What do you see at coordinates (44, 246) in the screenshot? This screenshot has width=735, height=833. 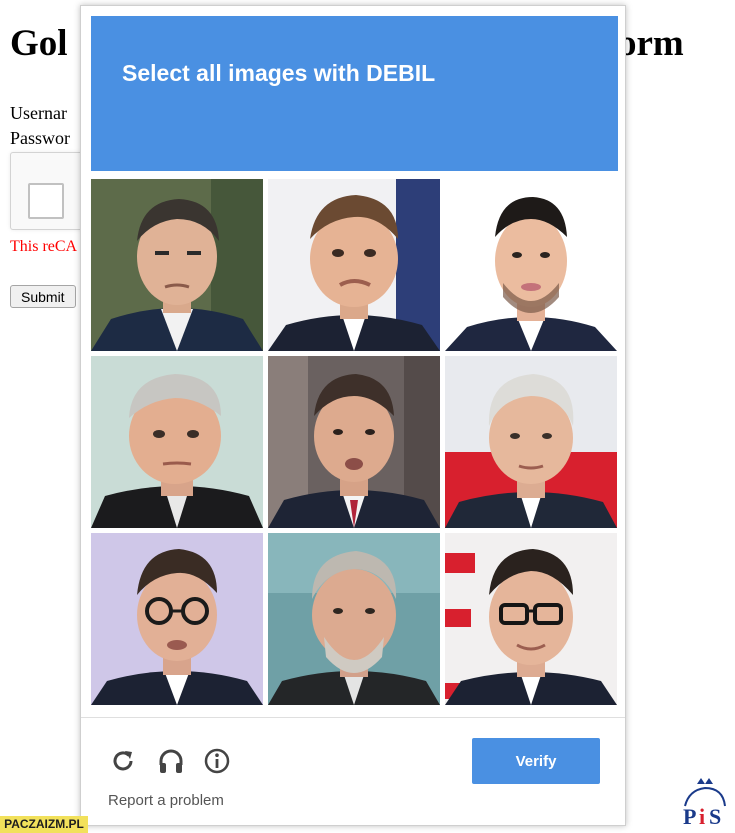 I see `recaptcha-error-text: This reCA` at bounding box center [44, 246].